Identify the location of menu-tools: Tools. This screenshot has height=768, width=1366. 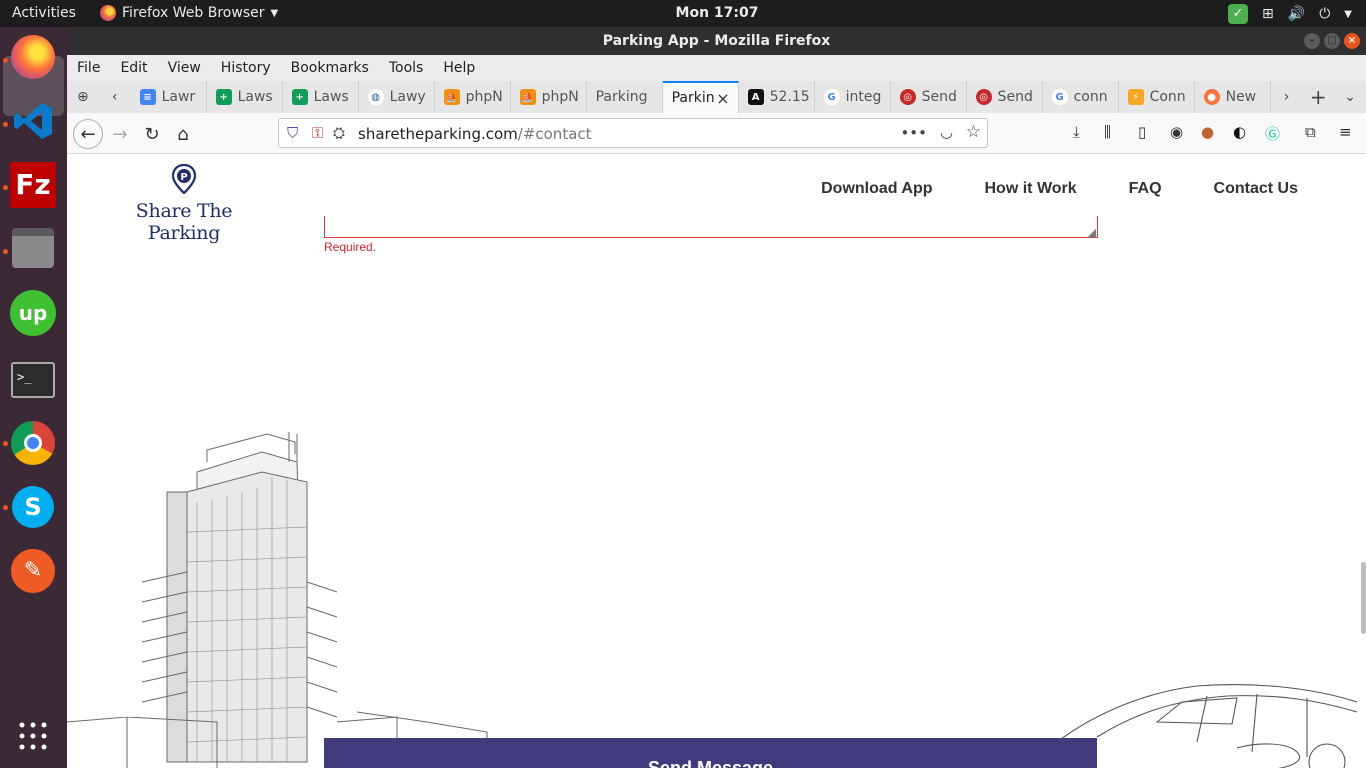
(406, 68).